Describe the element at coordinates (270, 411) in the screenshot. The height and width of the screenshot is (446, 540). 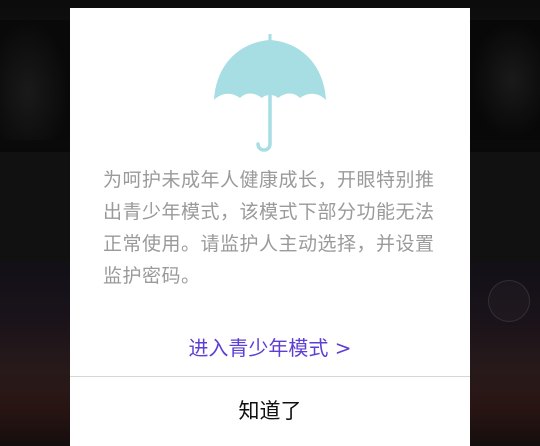
I see `acknowledge-button: 知道了` at that location.